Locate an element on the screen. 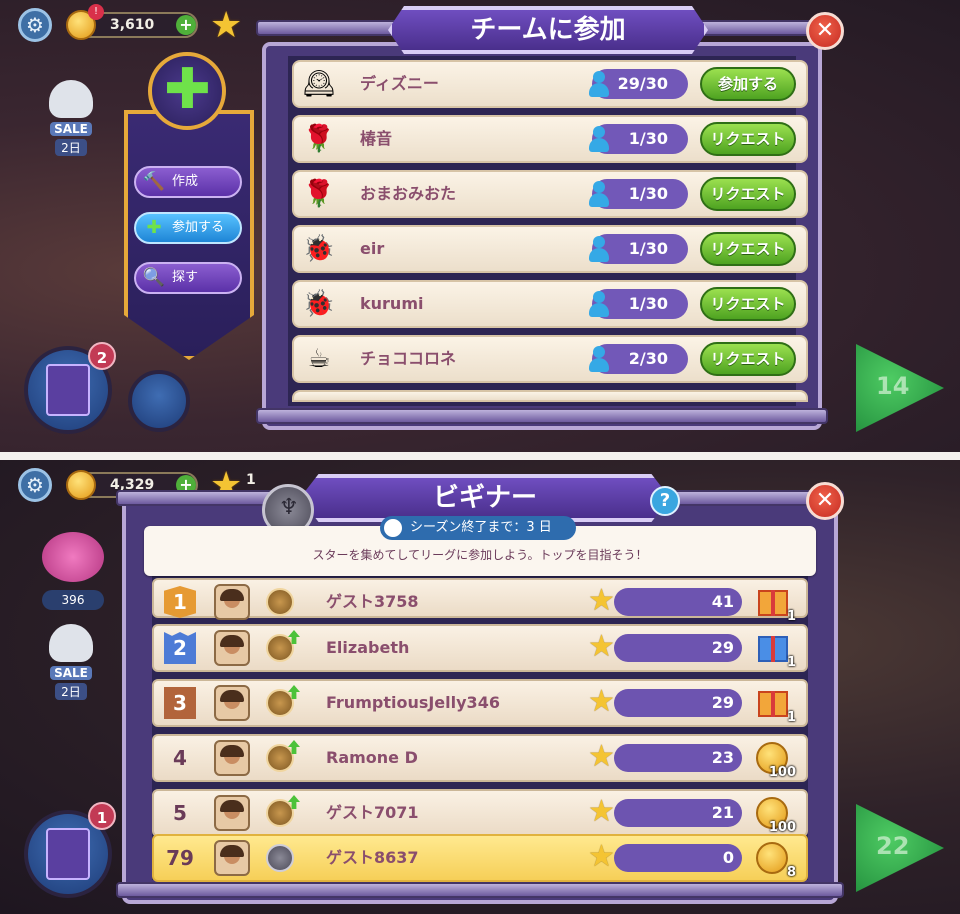  leaderboard-row: 2 Elizabeth 29 ★ 1 is located at coordinates (480, 648).